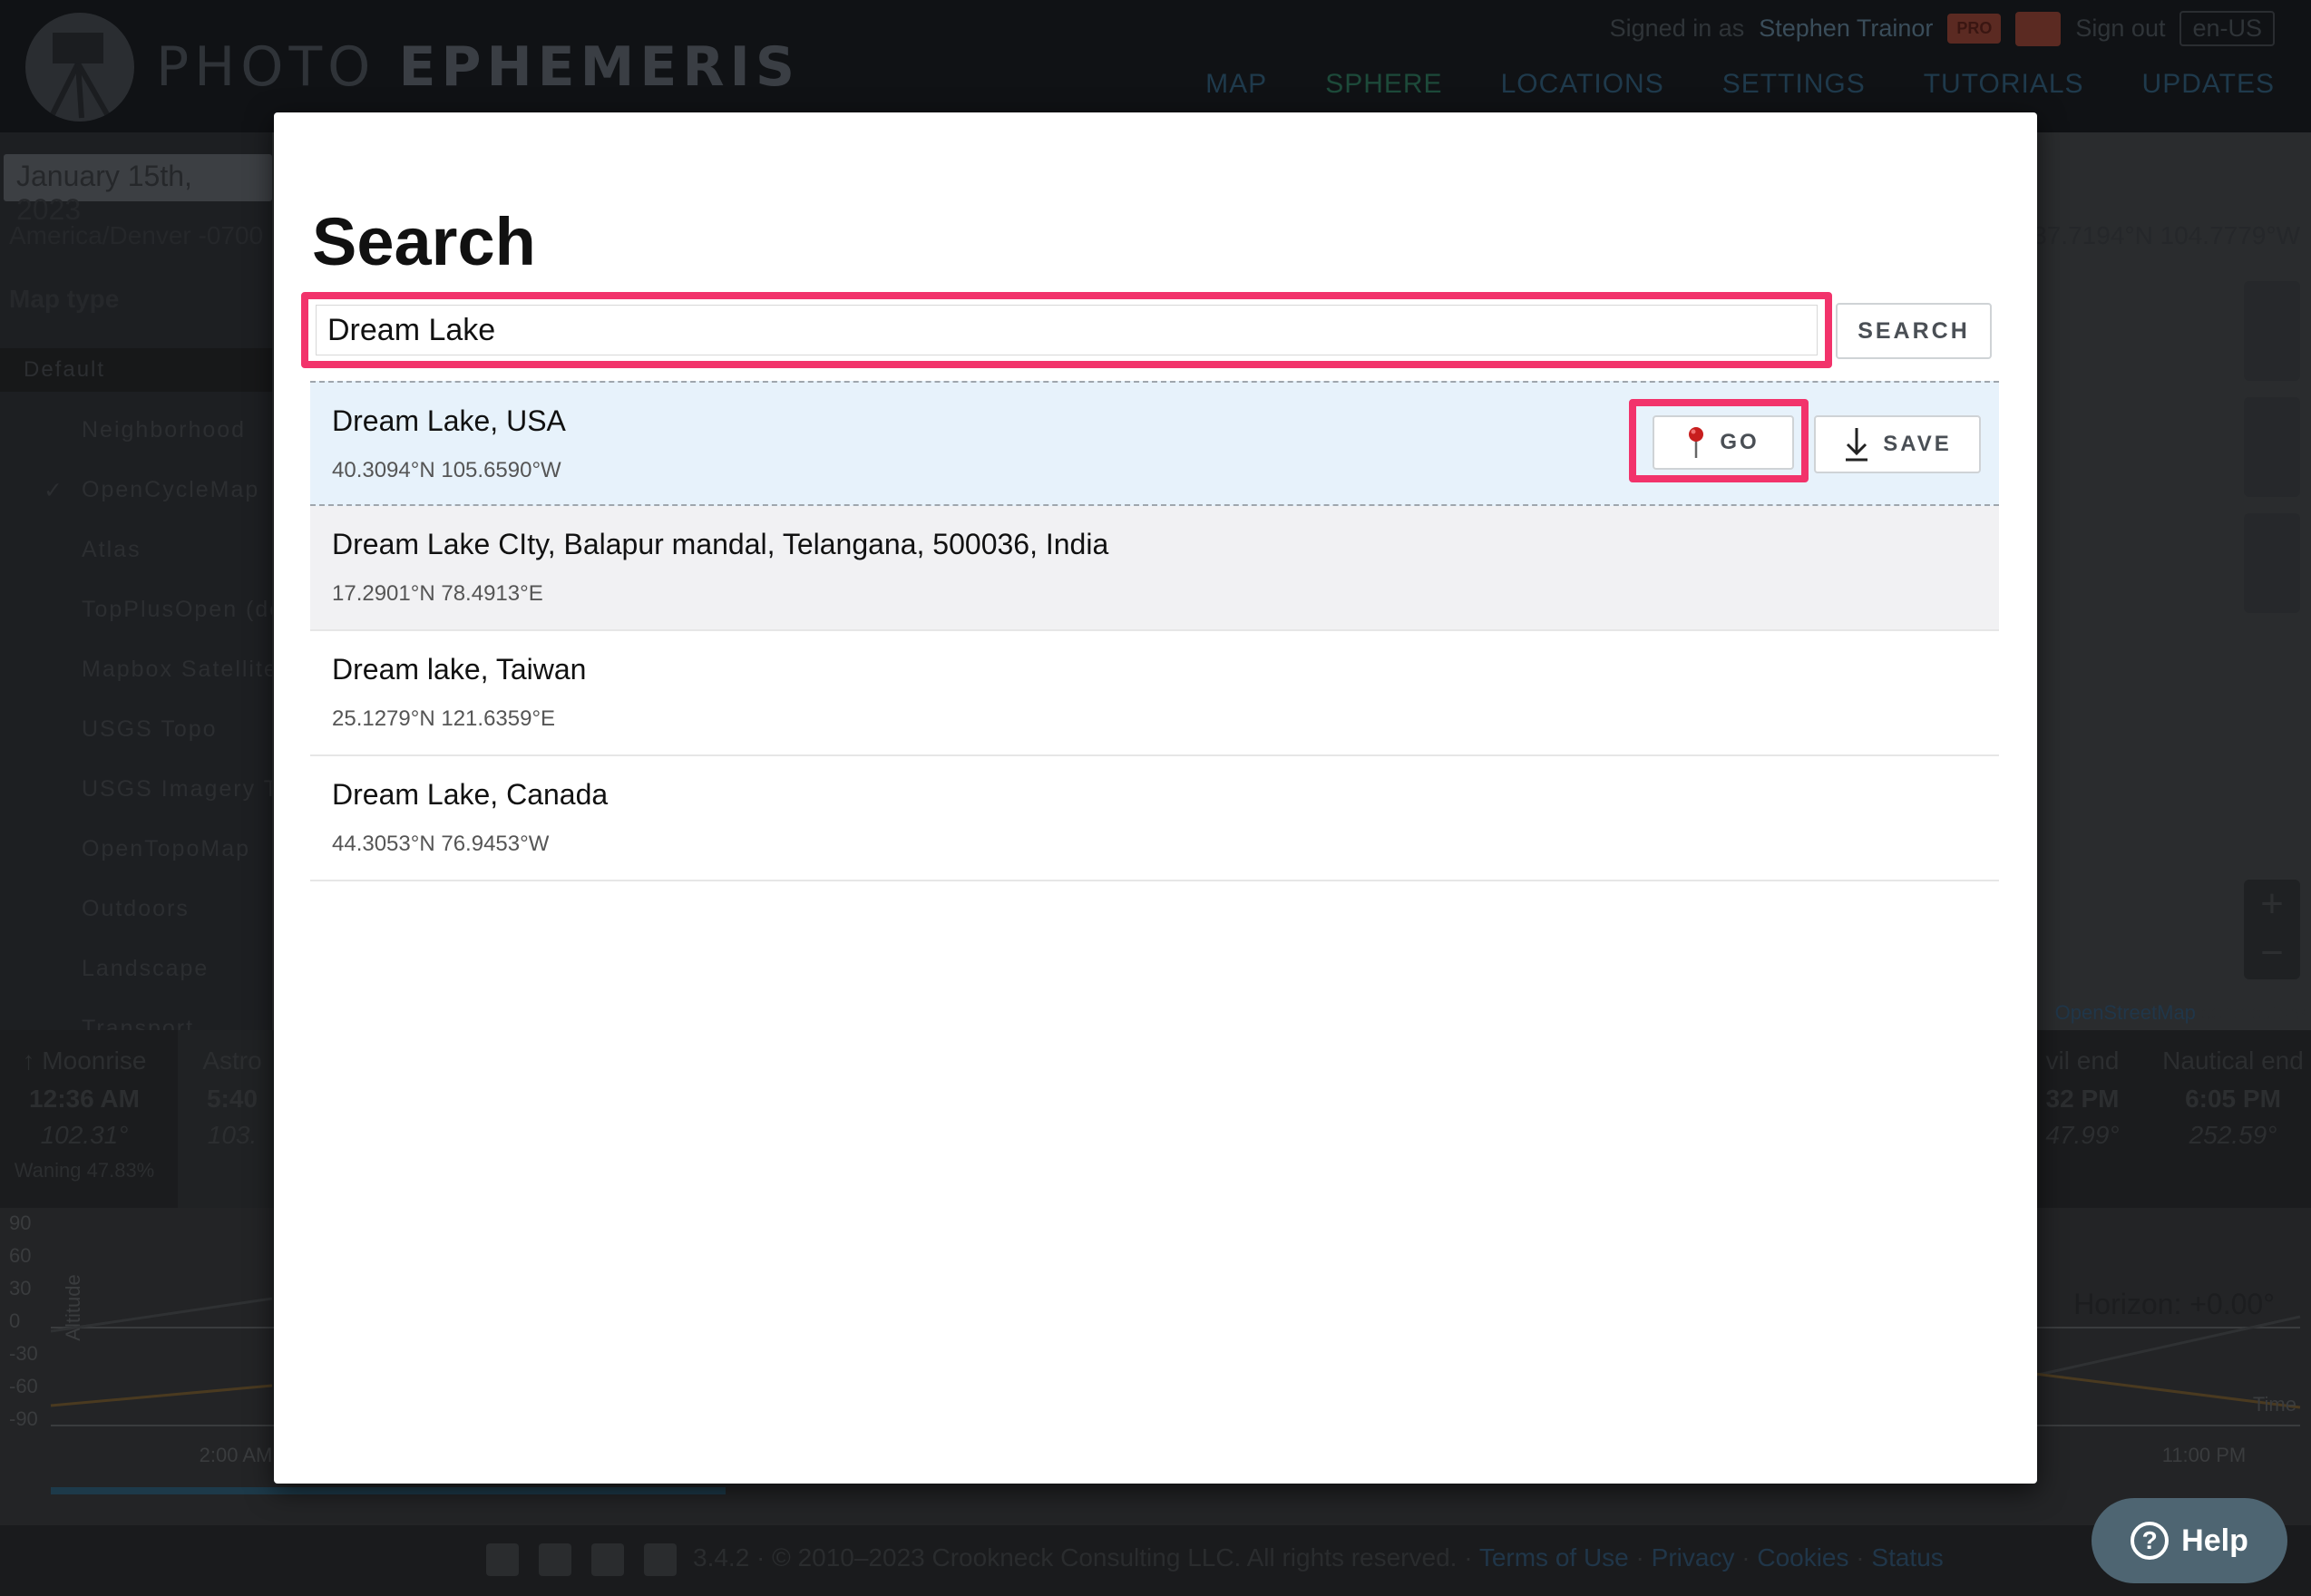 This screenshot has width=2311, height=1596. I want to click on map-layer-item: Neighborhood, so click(164, 430).